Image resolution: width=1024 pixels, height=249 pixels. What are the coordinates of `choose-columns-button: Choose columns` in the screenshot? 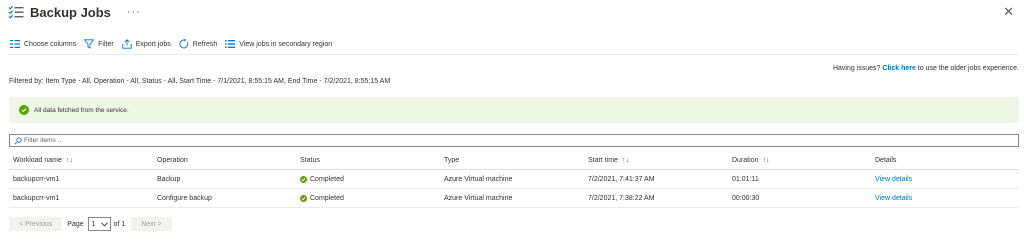 It's located at (43, 44).